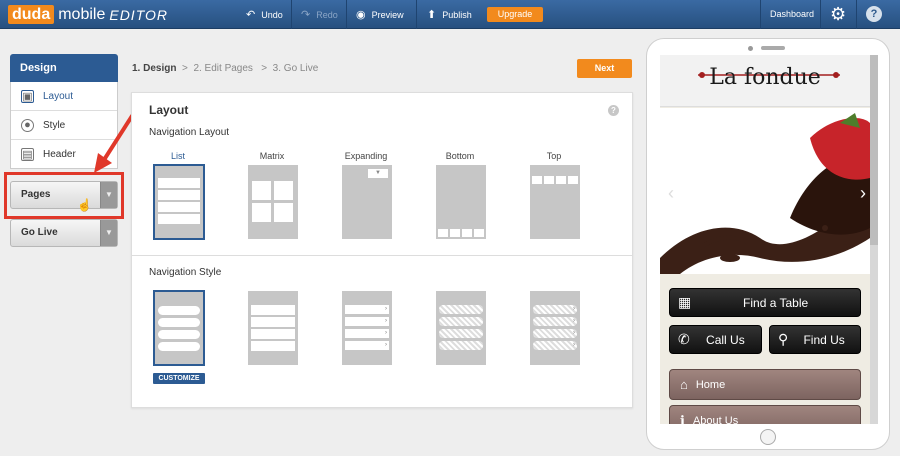 The height and width of the screenshot is (456, 900). What do you see at coordinates (27, 96) in the screenshot?
I see `layout-icon: ▣` at bounding box center [27, 96].